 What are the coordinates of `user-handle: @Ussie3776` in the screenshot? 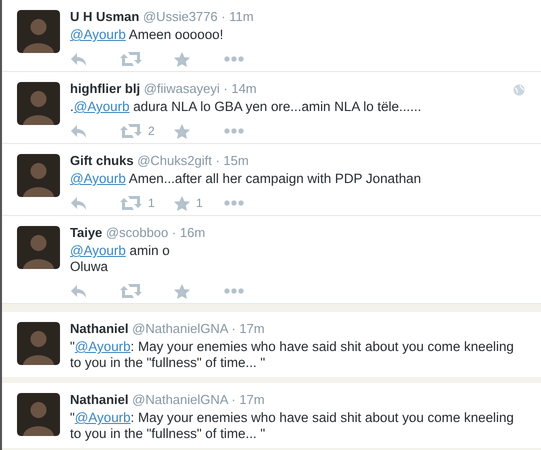 It's located at (180, 16).